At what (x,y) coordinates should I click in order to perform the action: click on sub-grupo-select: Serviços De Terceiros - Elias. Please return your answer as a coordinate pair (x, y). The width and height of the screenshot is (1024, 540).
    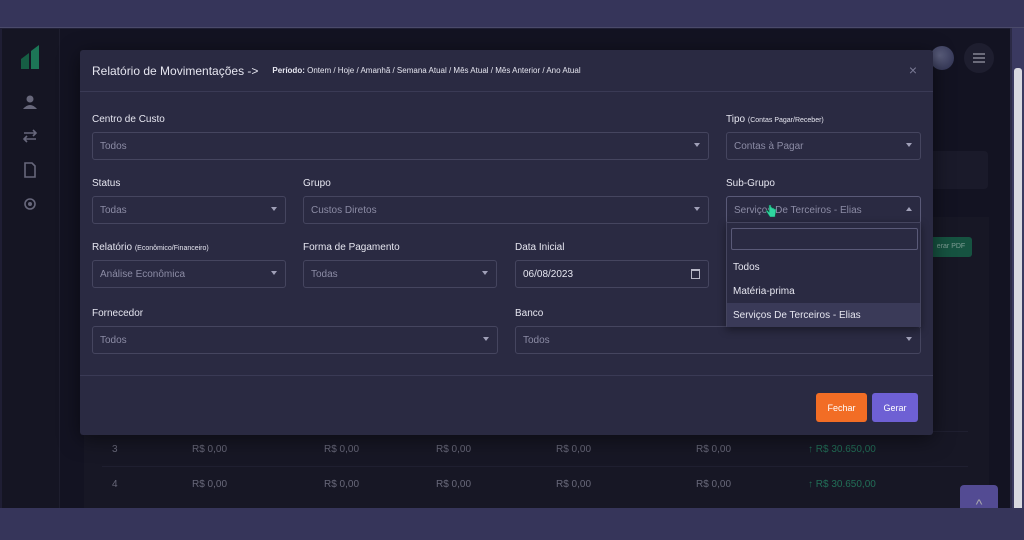
    Looking at the image, I should click on (823, 210).